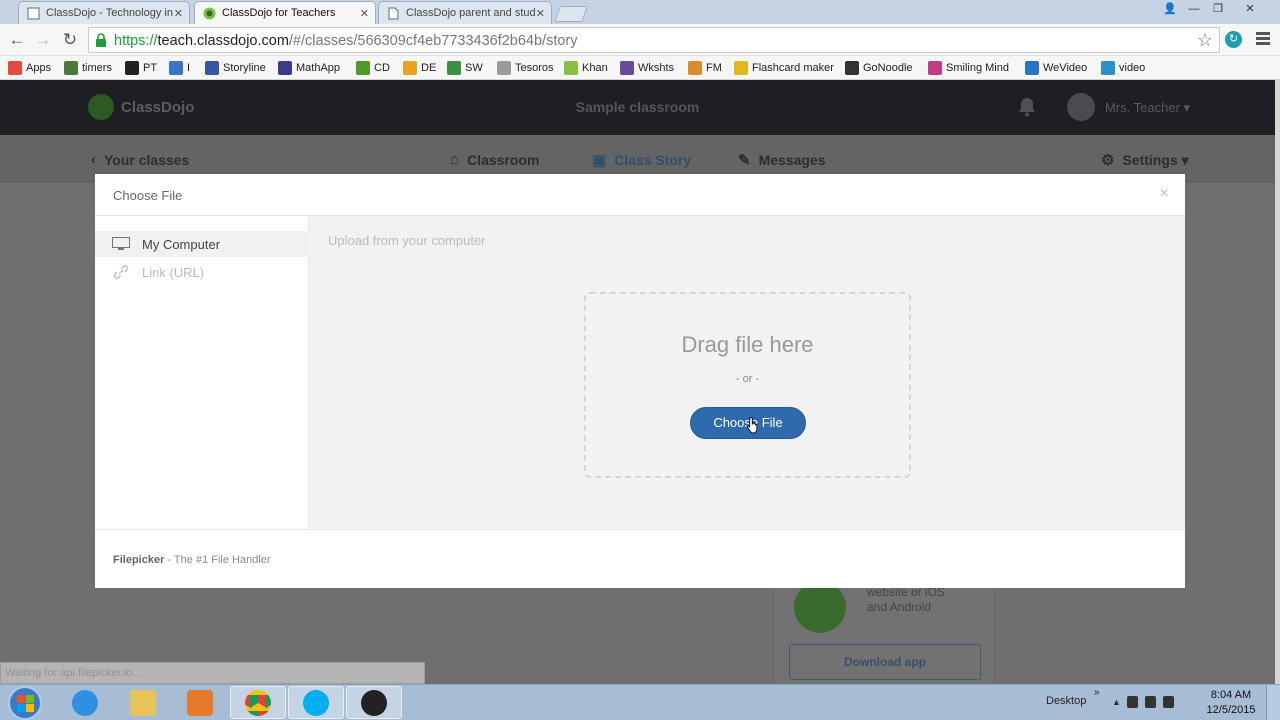  I want to click on leaf-icon, so click(571, 68).